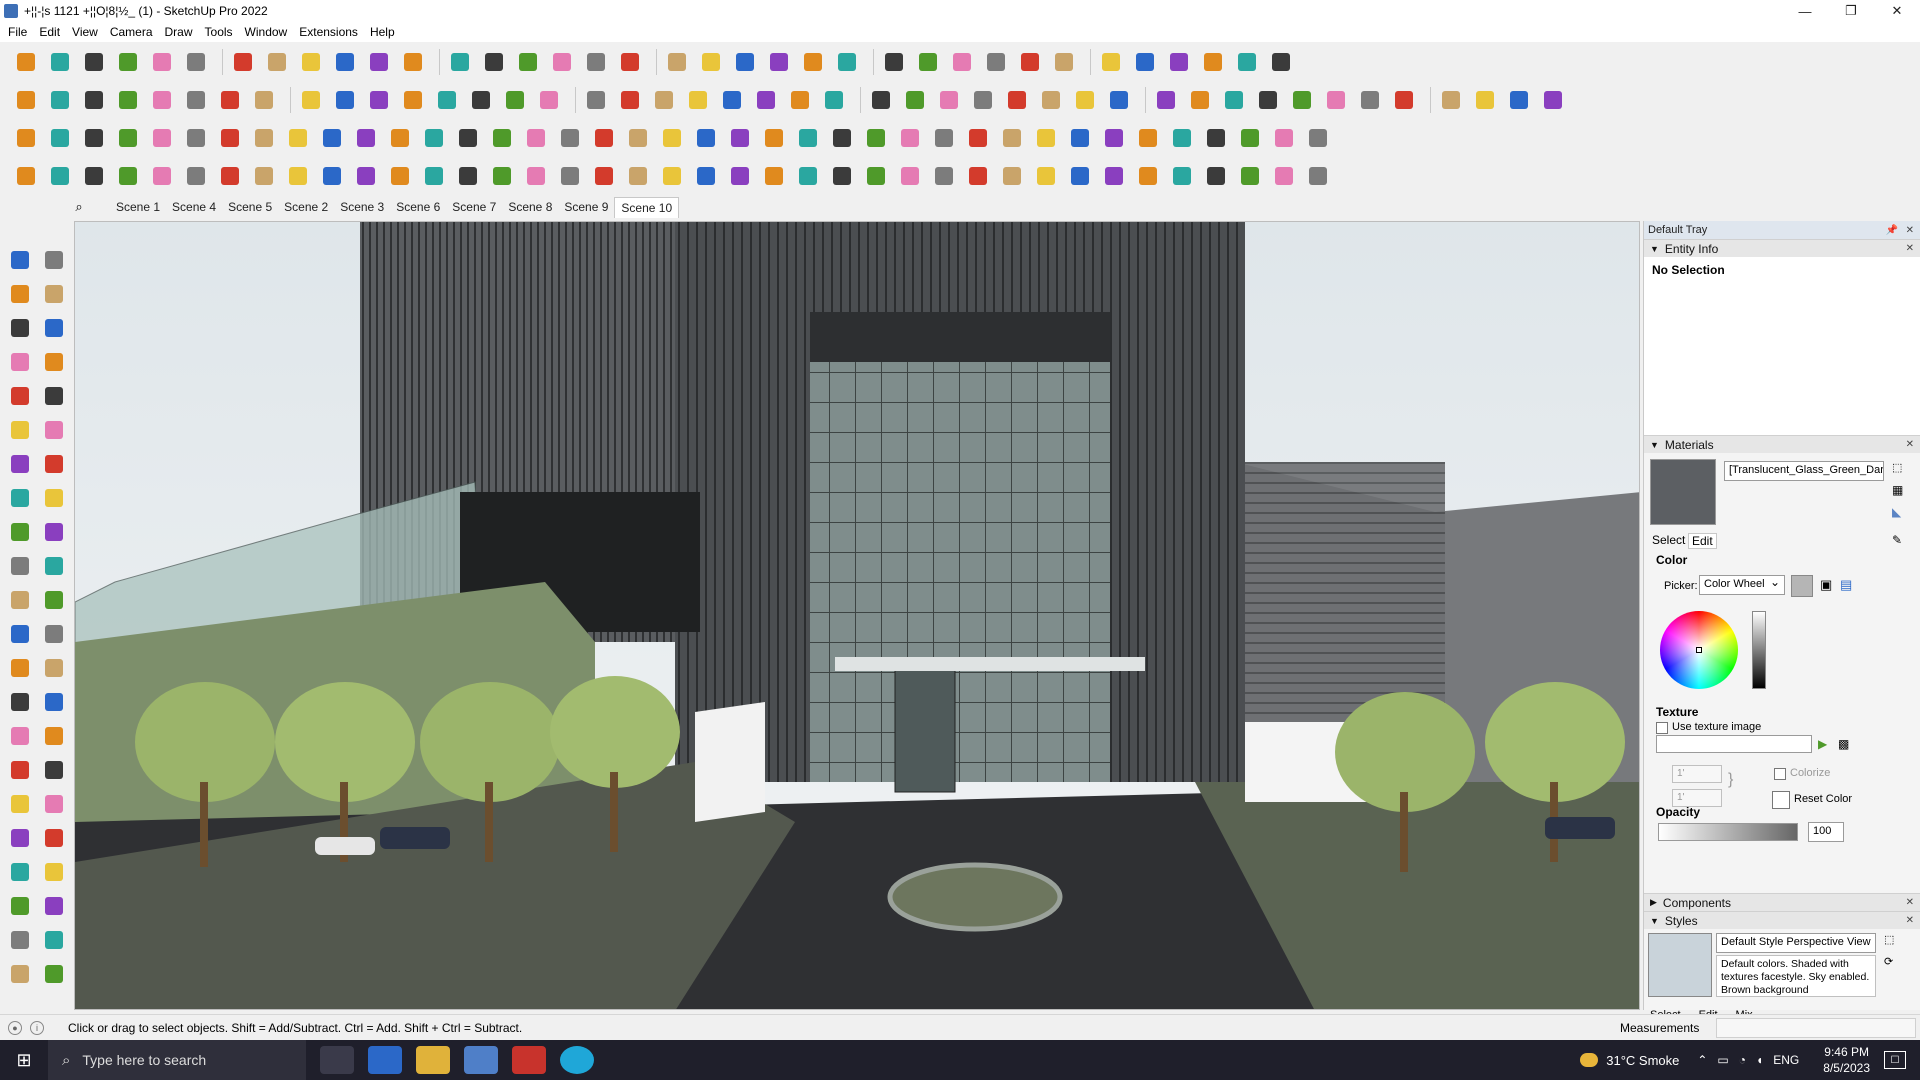  I want to click on materials-header: ▼ Materials ✕, so click(1782, 444).